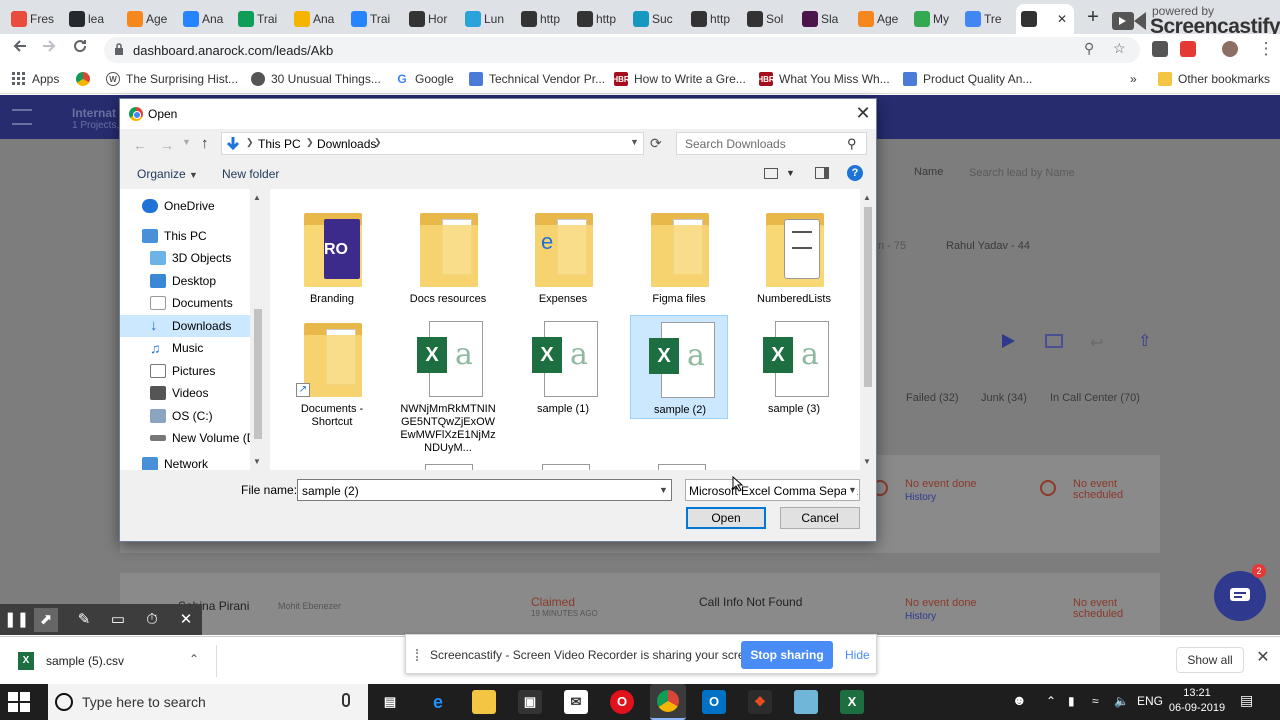 Image resolution: width=1280 pixels, height=720 pixels. Describe the element at coordinates (822, 173) in the screenshot. I see `preview-pane-icon` at that location.